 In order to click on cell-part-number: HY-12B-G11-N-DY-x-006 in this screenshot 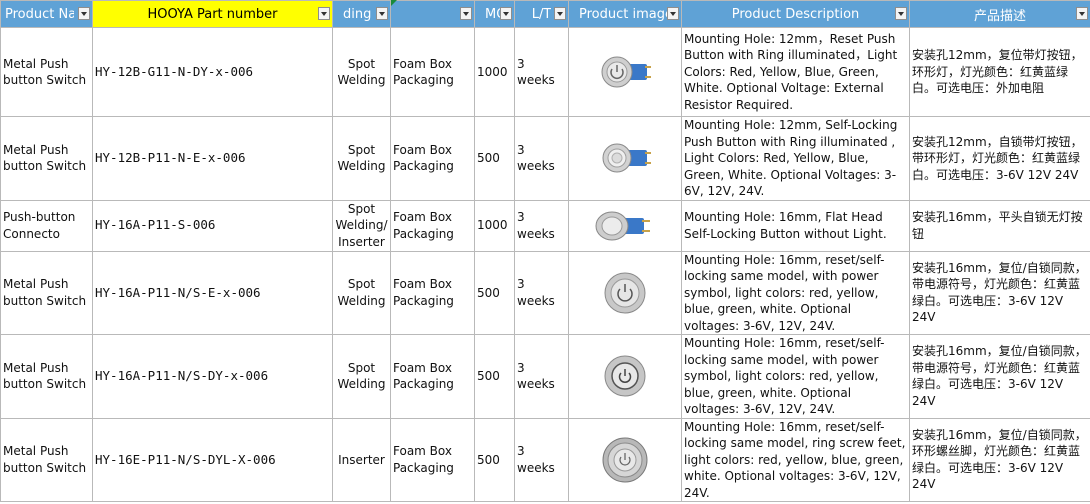, I will do `click(212, 72)`.